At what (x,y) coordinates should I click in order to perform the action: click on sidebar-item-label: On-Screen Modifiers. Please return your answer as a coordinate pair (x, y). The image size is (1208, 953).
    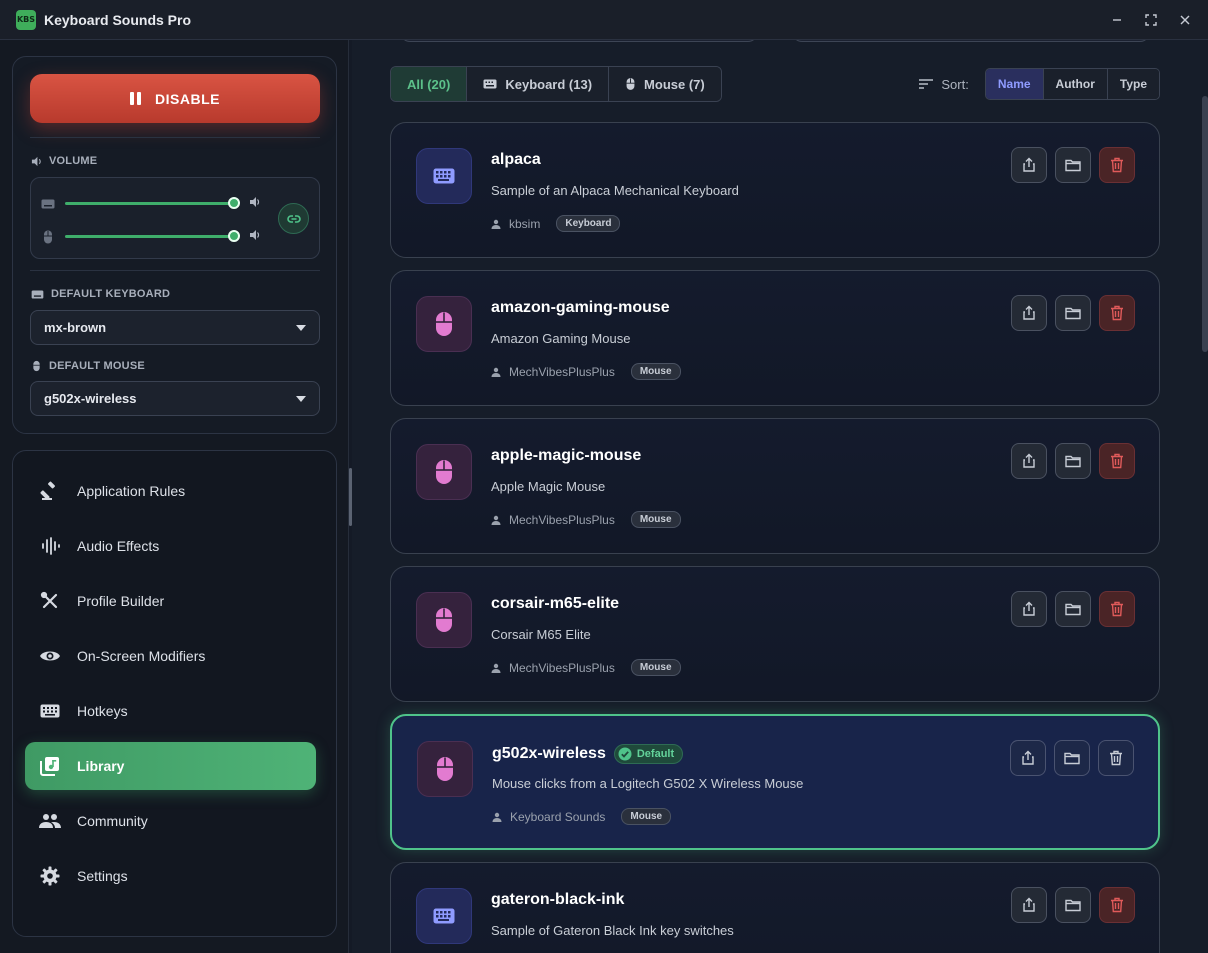
    Looking at the image, I should click on (141, 656).